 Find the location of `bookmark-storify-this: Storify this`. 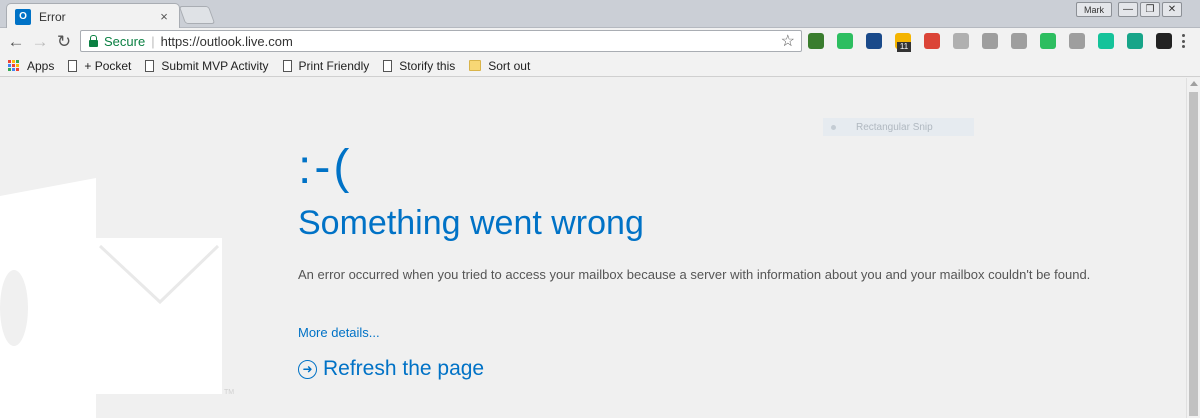

bookmark-storify-this: Storify this is located at coordinates (419, 66).